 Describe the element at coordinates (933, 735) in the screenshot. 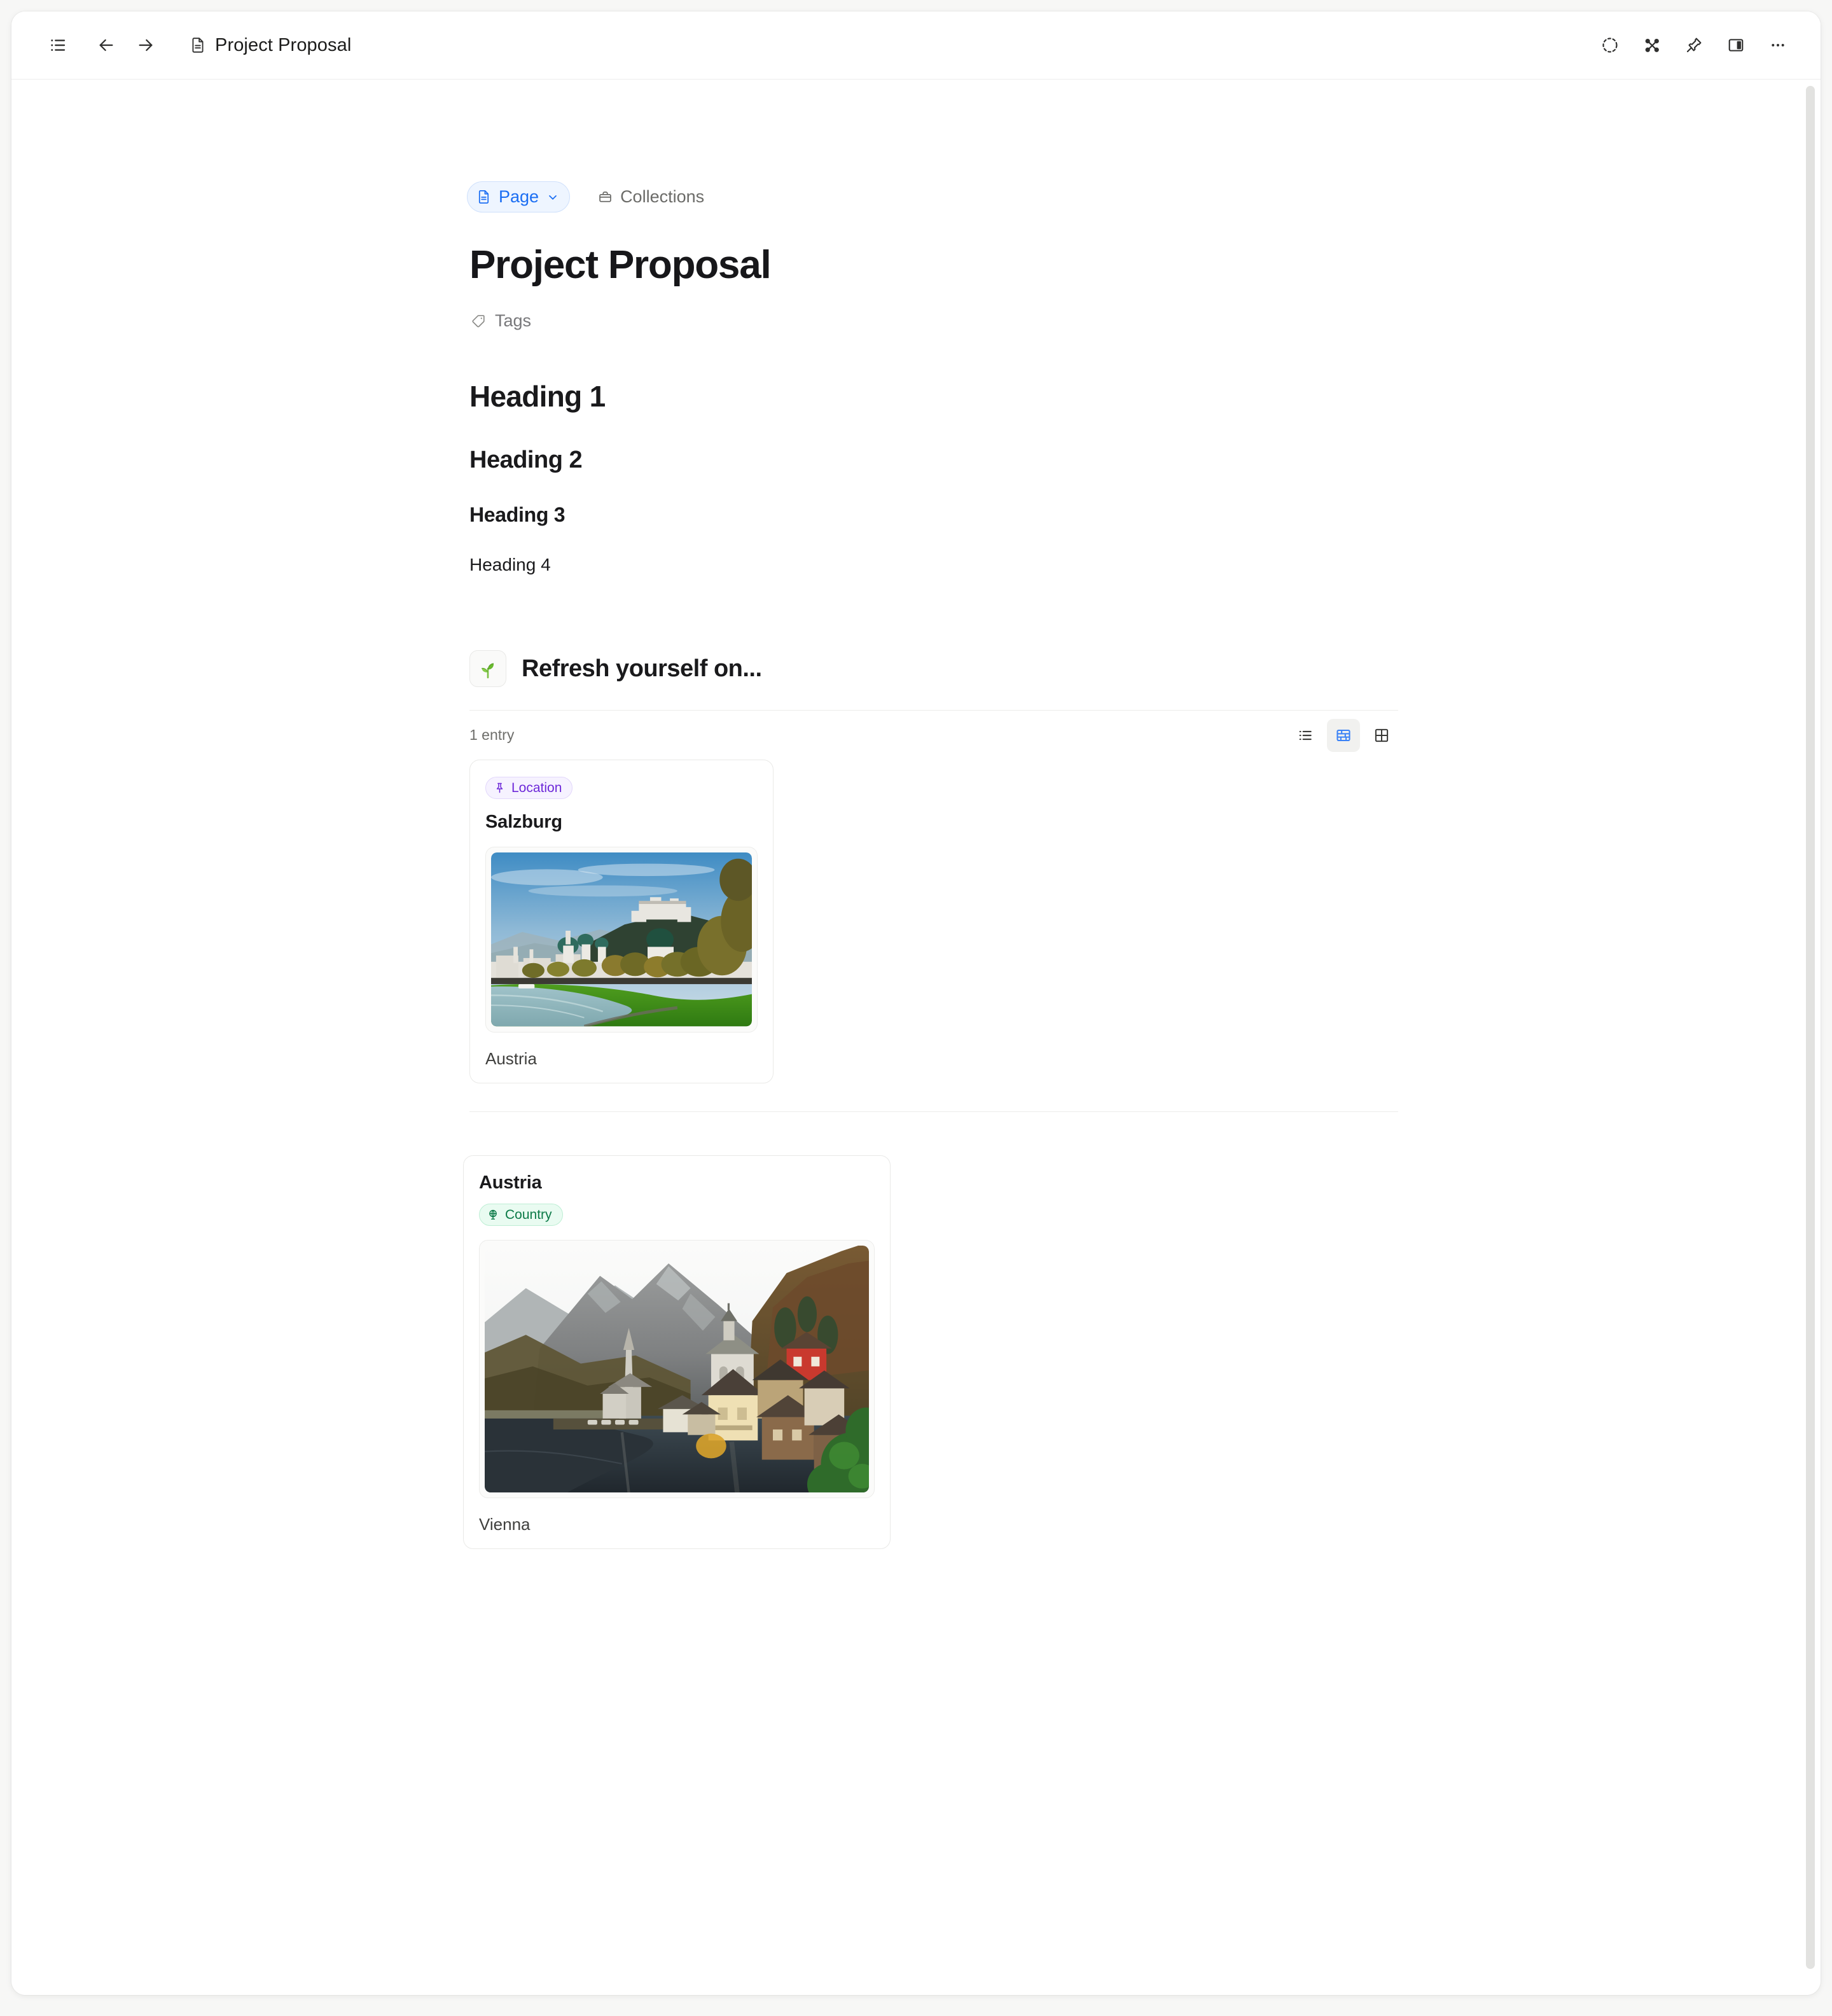

I see `collection-toolbar: 1 entry` at that location.